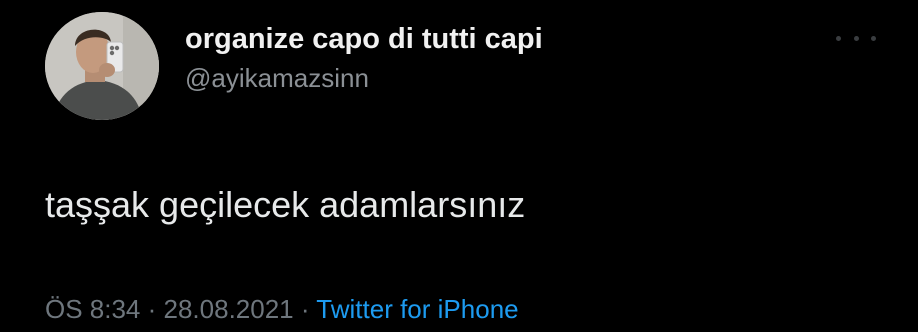 This screenshot has width=918, height=332. I want to click on avatar-photo, so click(102, 66).